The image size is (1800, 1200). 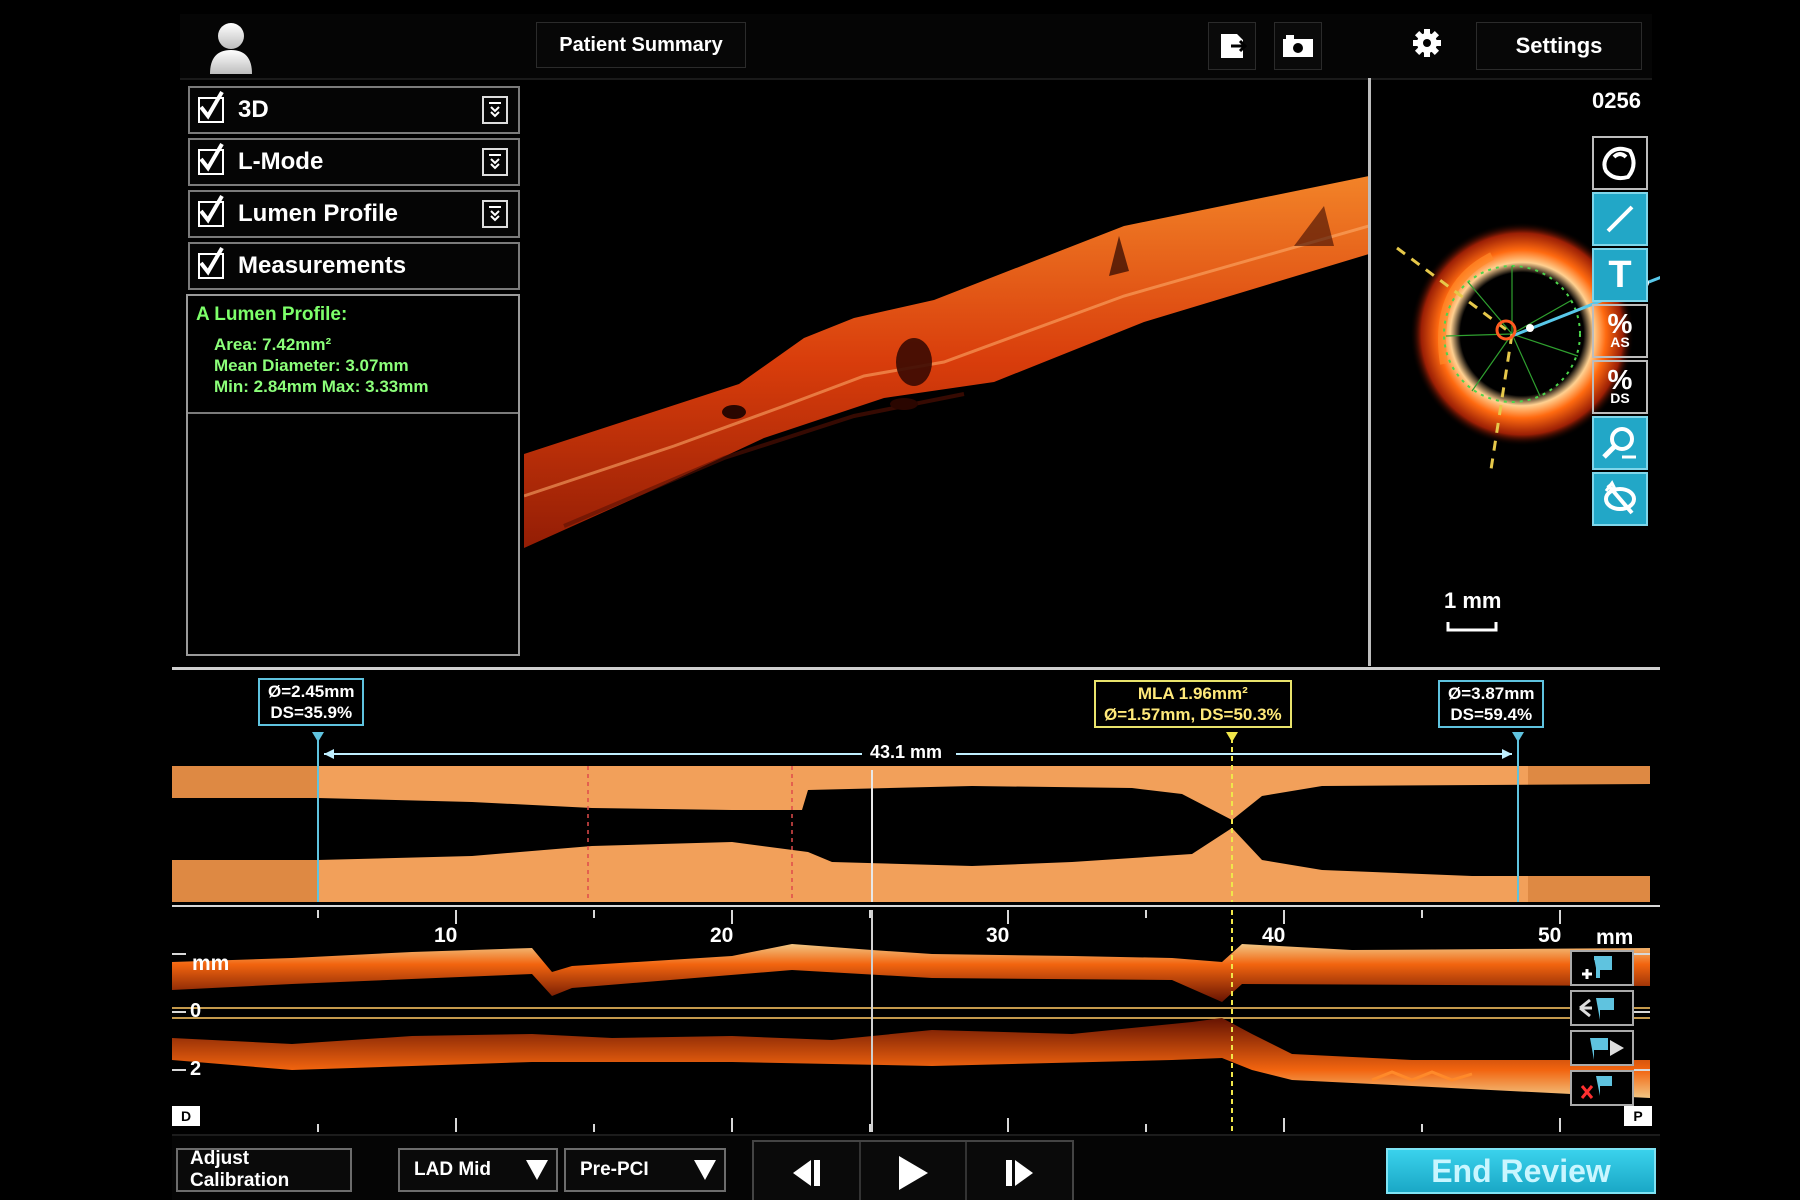 I want to click on scale-label: 1 mm, so click(x=1473, y=600).